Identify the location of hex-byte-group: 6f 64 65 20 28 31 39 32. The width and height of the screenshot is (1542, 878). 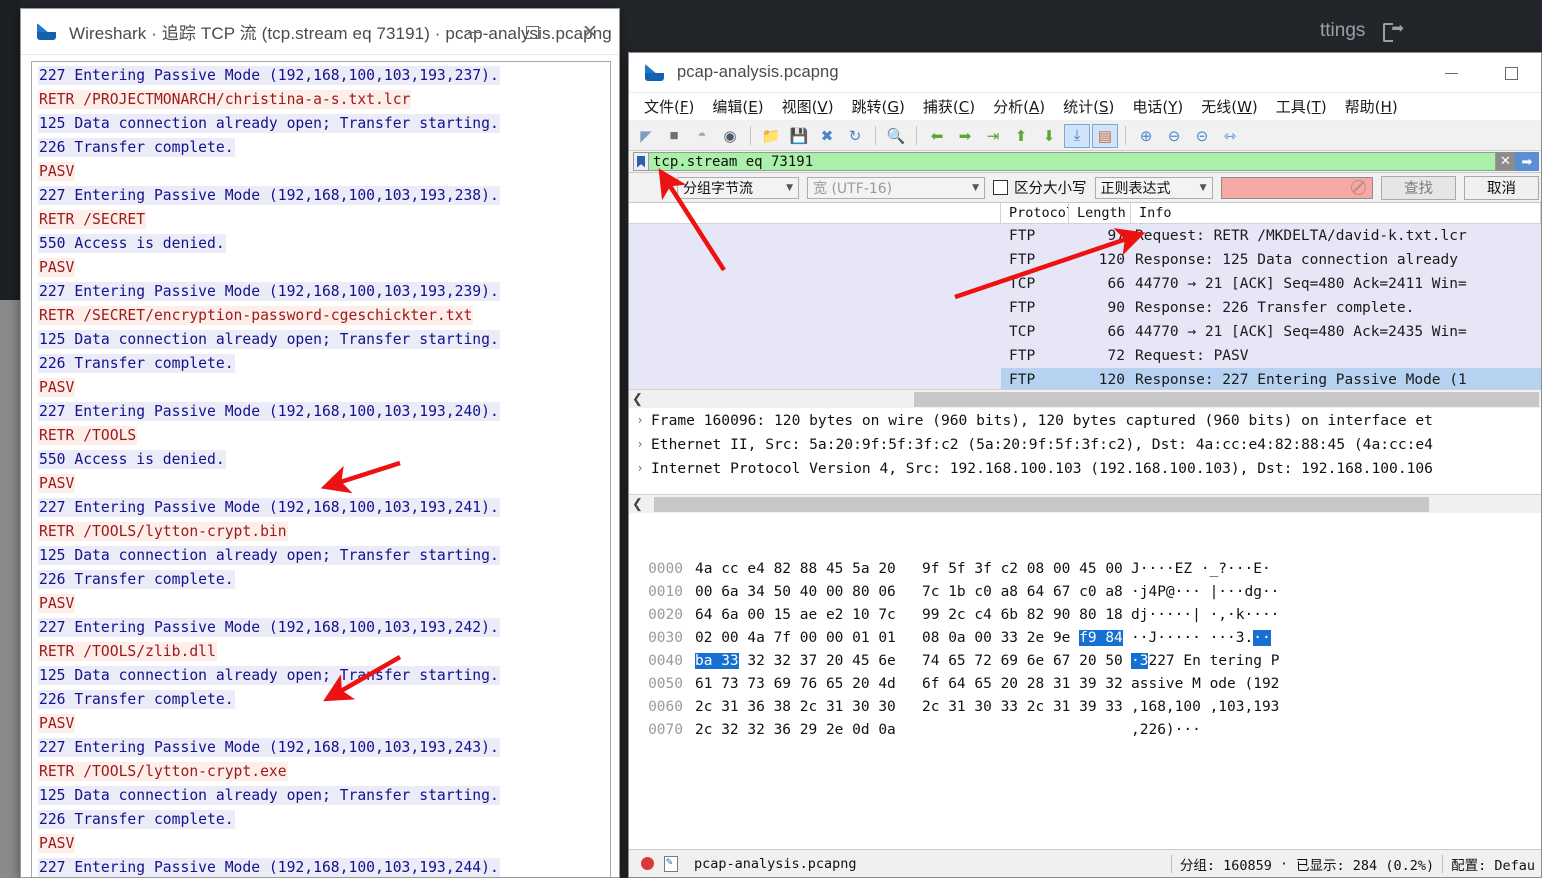
(1022, 683).